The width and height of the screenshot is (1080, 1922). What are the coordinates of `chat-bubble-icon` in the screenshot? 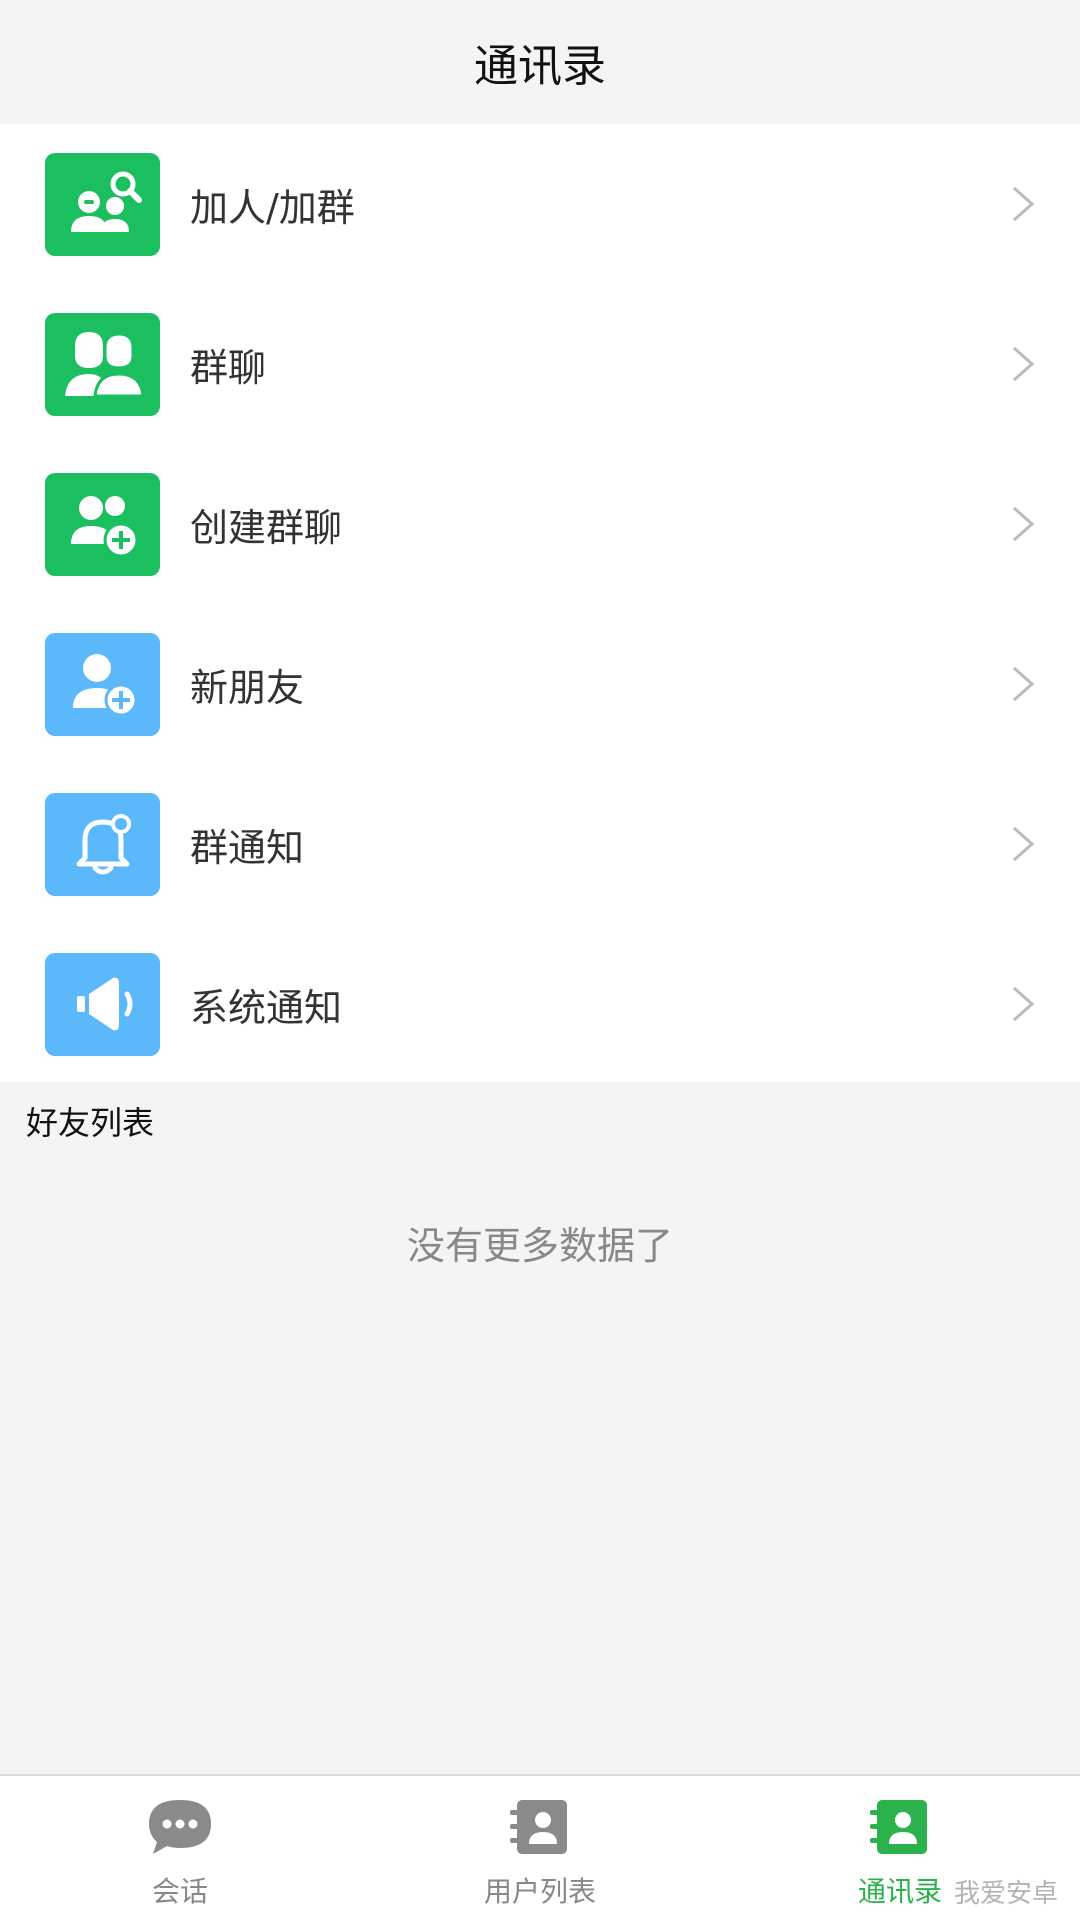 It's located at (180, 1827).